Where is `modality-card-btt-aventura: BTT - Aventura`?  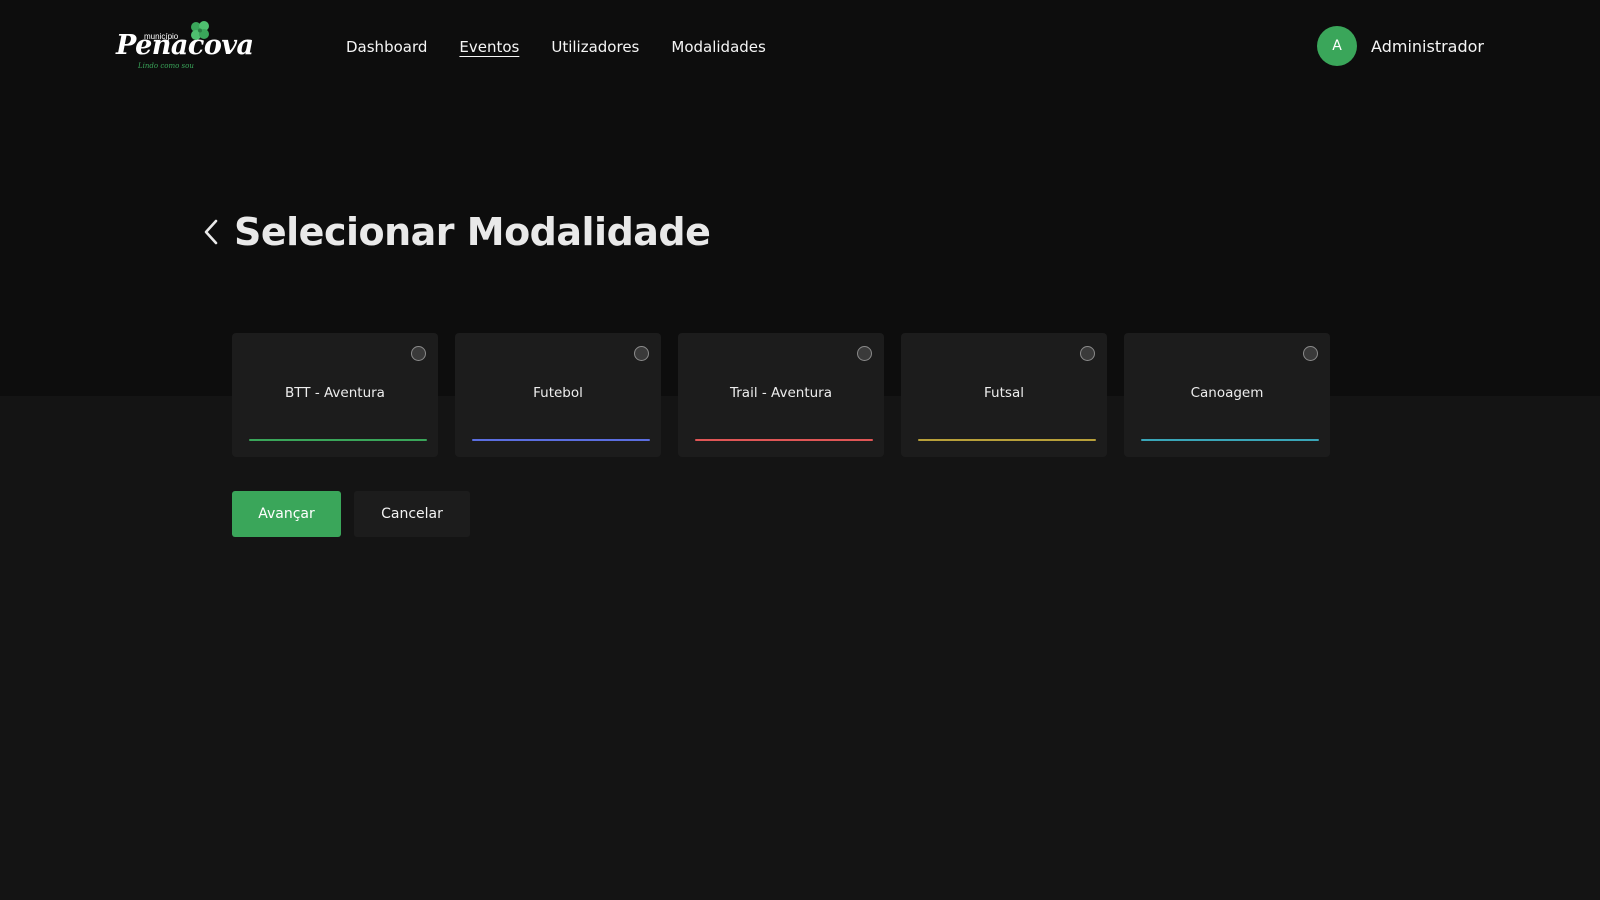 modality-card-btt-aventura: BTT - Aventura is located at coordinates (335, 395).